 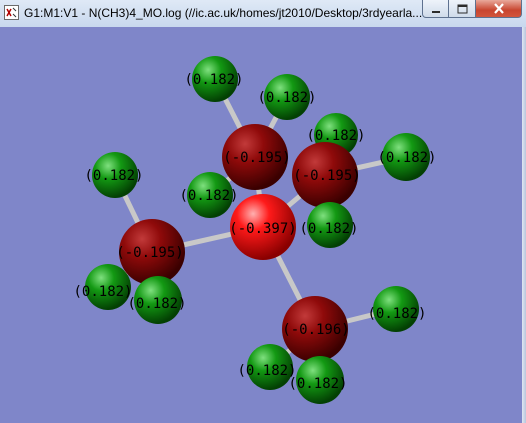 What do you see at coordinates (435, 11) in the screenshot?
I see `minimize-icon` at bounding box center [435, 11].